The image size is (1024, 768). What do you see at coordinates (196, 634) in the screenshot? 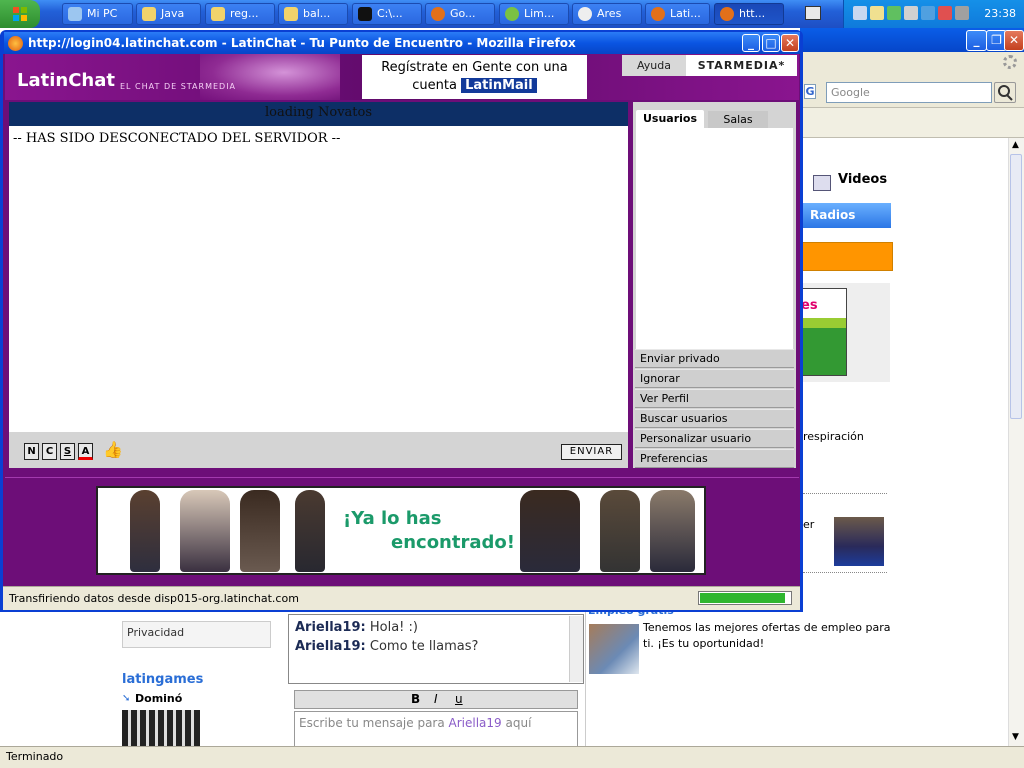
I see `privacy-link: Privacidad` at bounding box center [196, 634].